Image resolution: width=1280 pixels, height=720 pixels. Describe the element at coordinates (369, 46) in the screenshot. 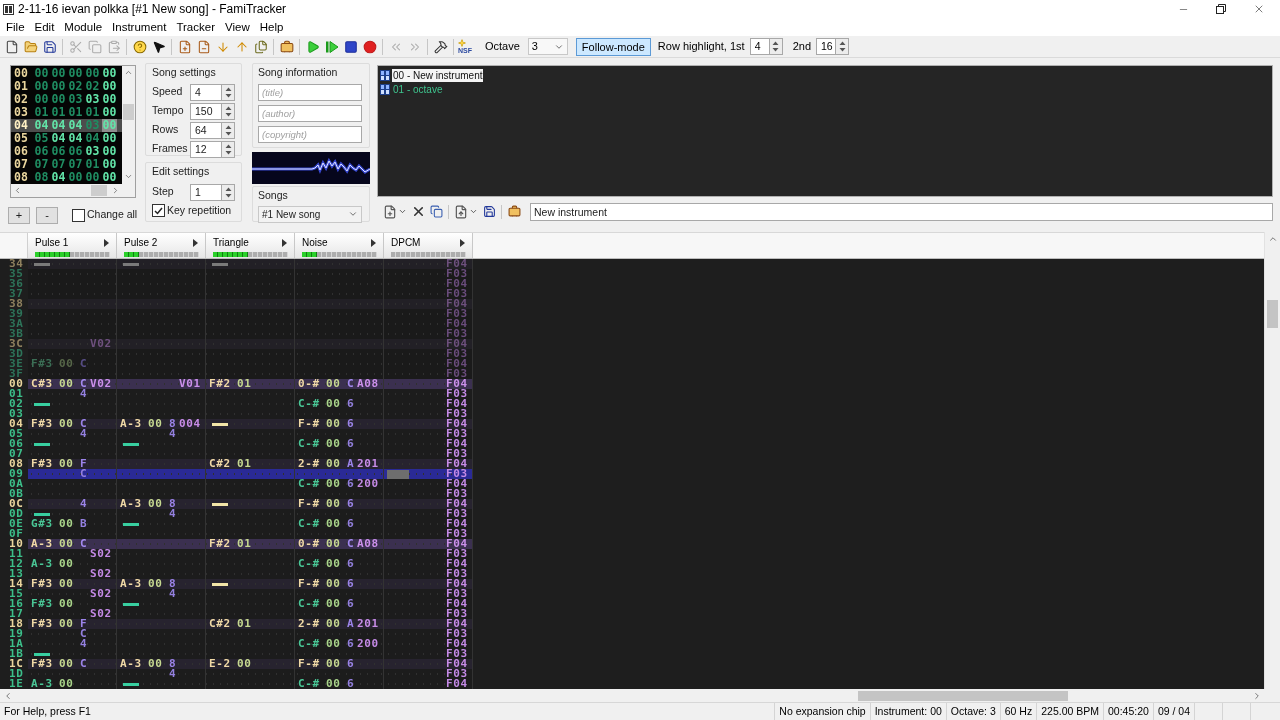

I see `record-icon` at that location.